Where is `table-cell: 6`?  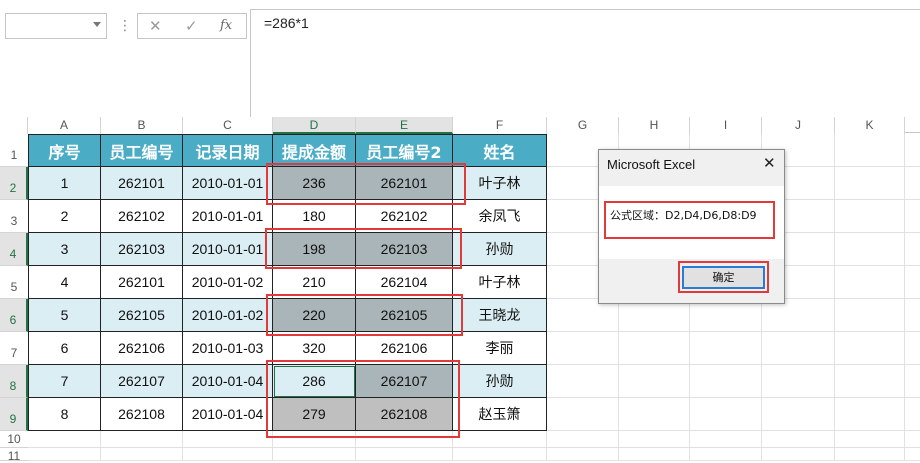 table-cell: 6 is located at coordinates (64, 348).